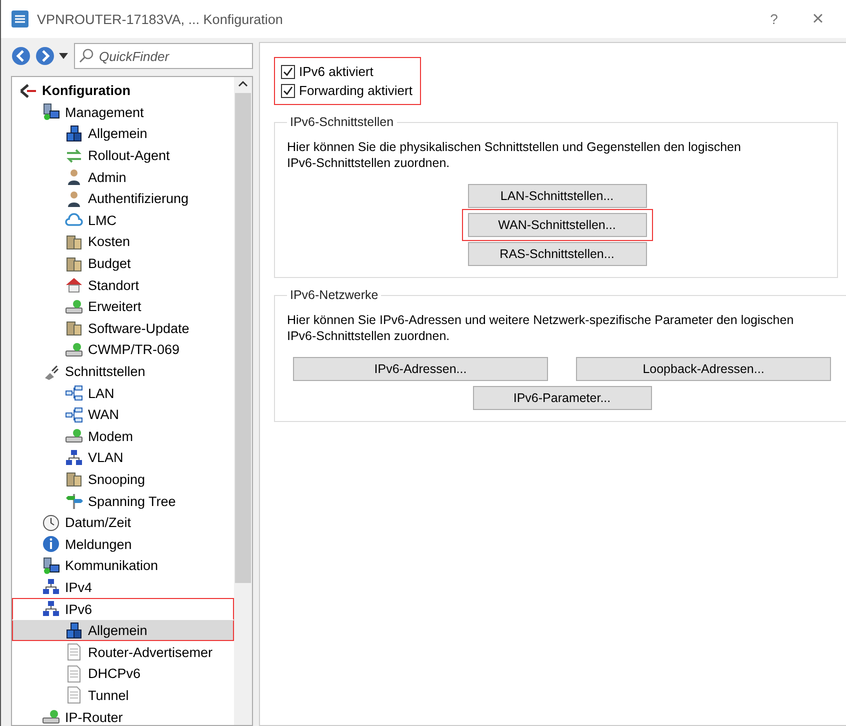 This screenshot has width=846, height=726. Describe the element at coordinates (346, 71) in the screenshot. I see `checkbox: IPv6 aktiviert` at that location.